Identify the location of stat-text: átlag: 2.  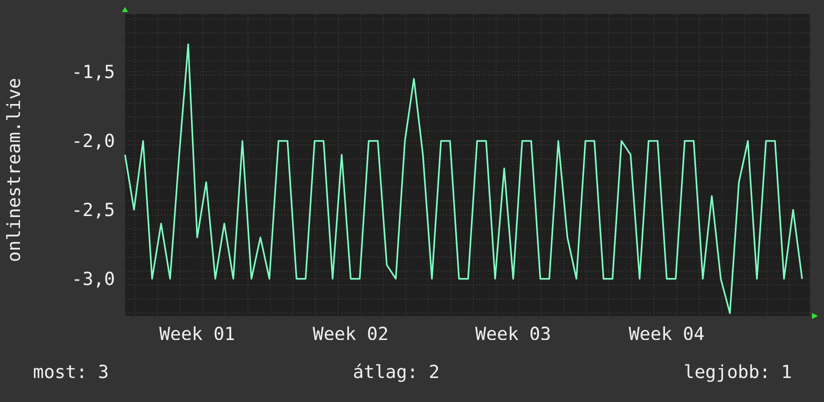
(396, 372).